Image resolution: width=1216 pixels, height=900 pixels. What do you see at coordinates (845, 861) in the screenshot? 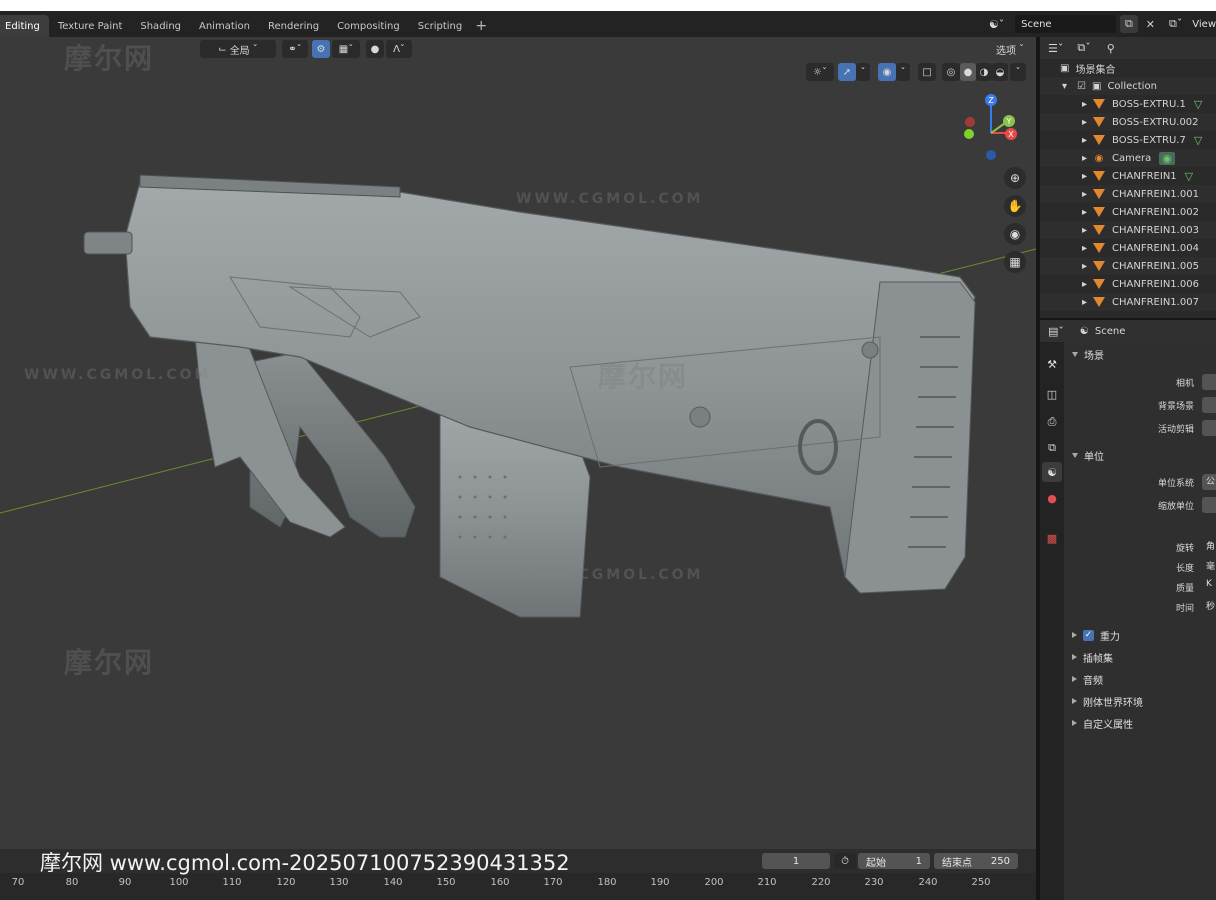
I see `stopwatch-icon: ⏱` at bounding box center [845, 861].